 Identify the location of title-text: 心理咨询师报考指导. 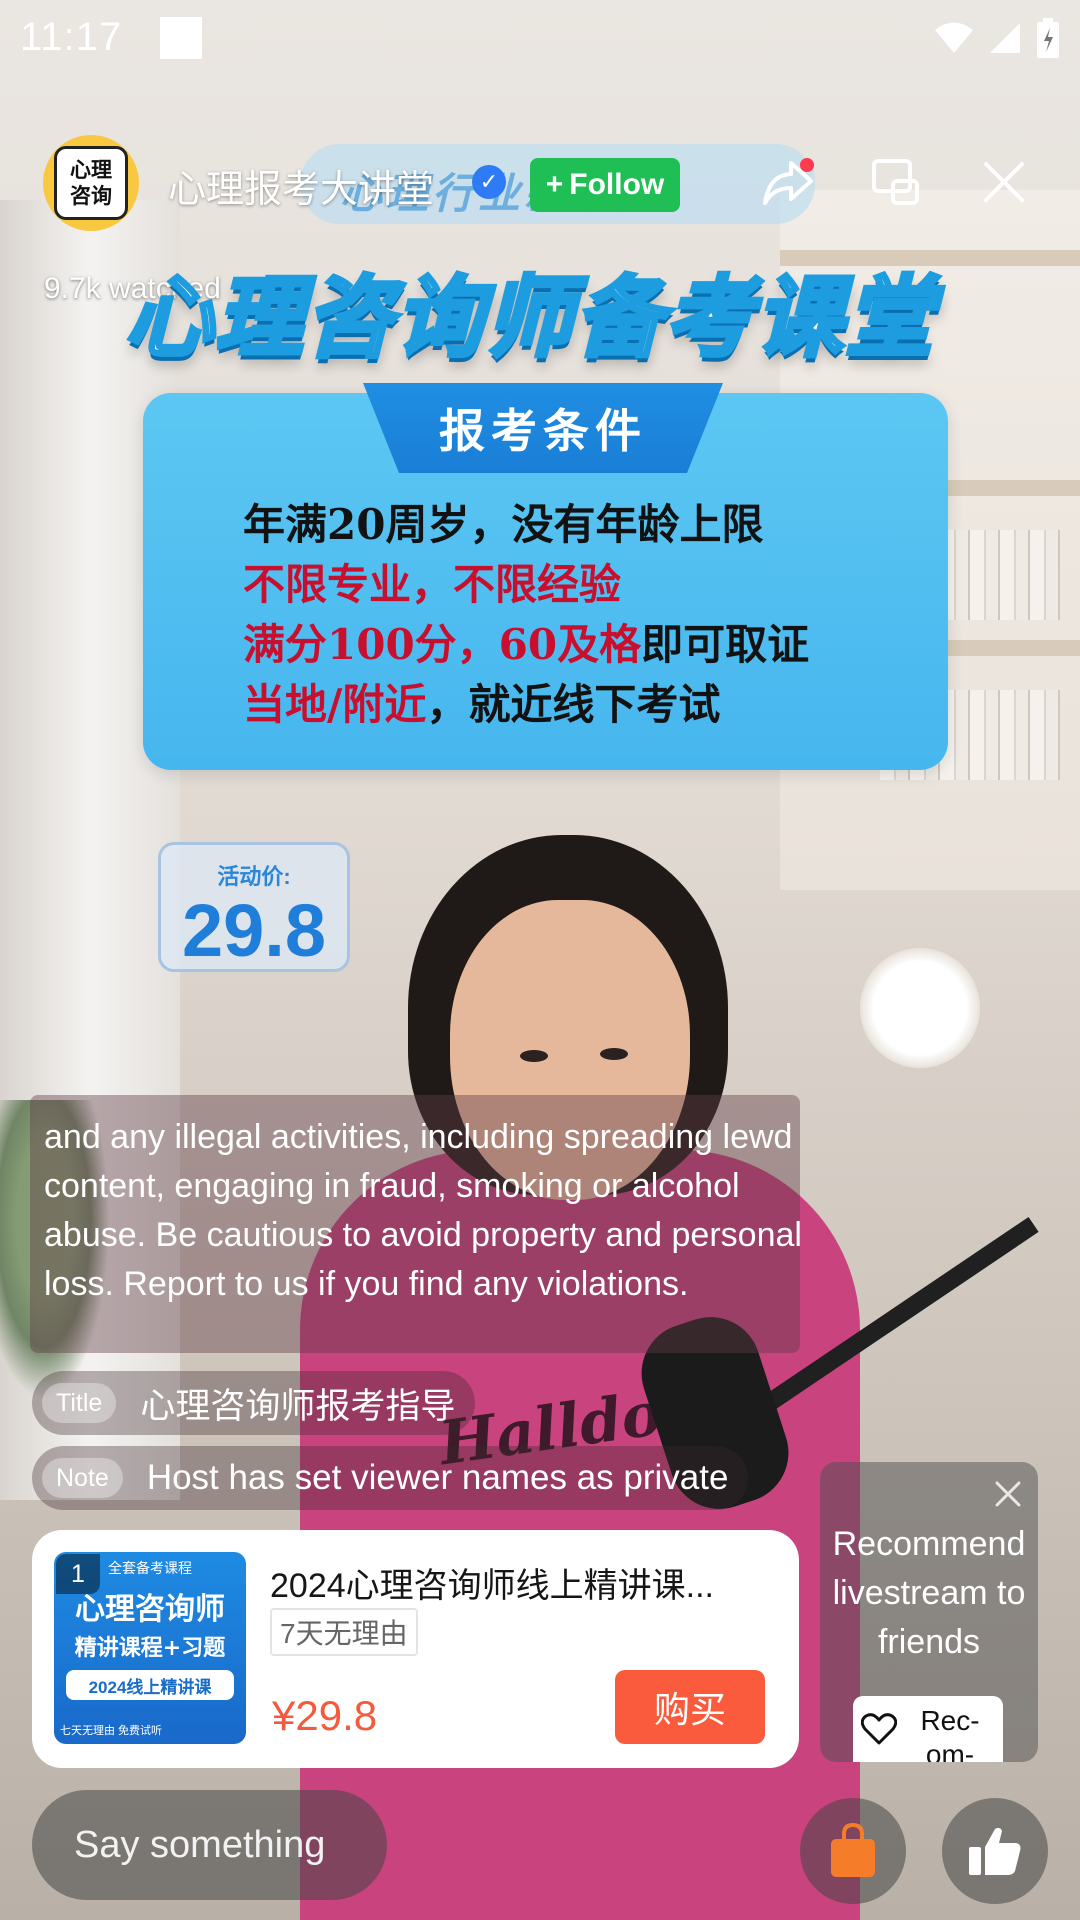
(298, 1406).